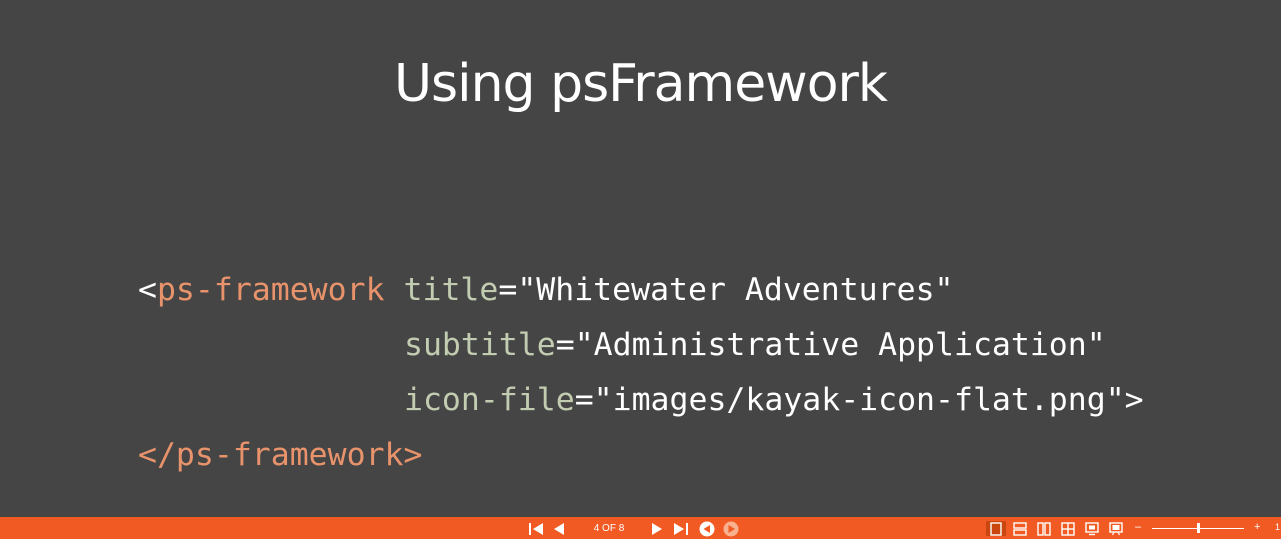 The image size is (1281, 539). I want to click on code-value-subtitle: "Administrative Application", so click(840, 345).